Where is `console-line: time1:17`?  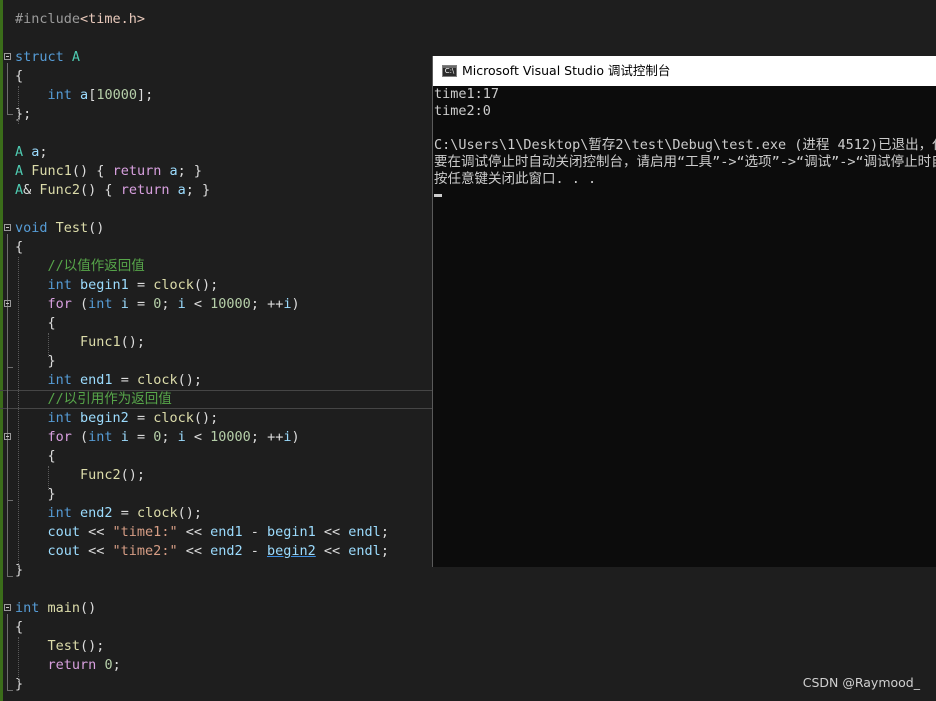 console-line: time1:17 is located at coordinates (467, 94).